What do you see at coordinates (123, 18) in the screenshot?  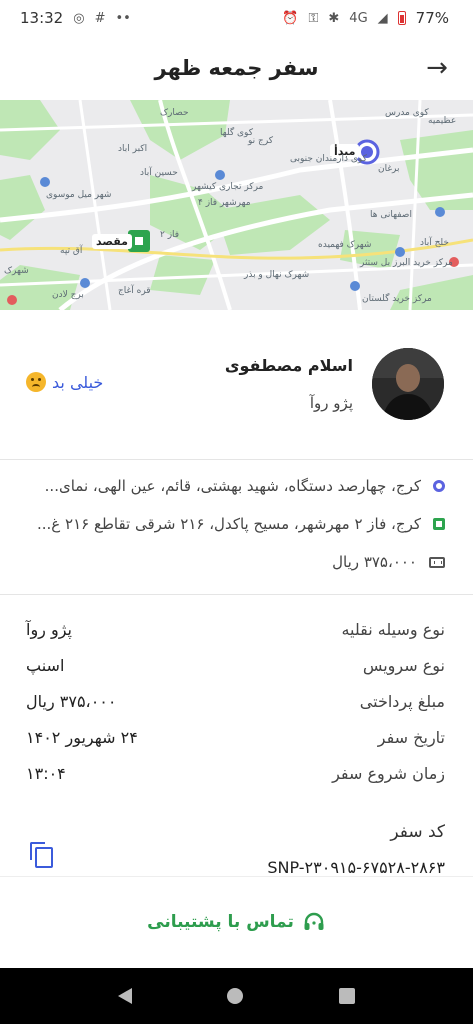 I see `more-notifications-icon: ••` at bounding box center [123, 18].